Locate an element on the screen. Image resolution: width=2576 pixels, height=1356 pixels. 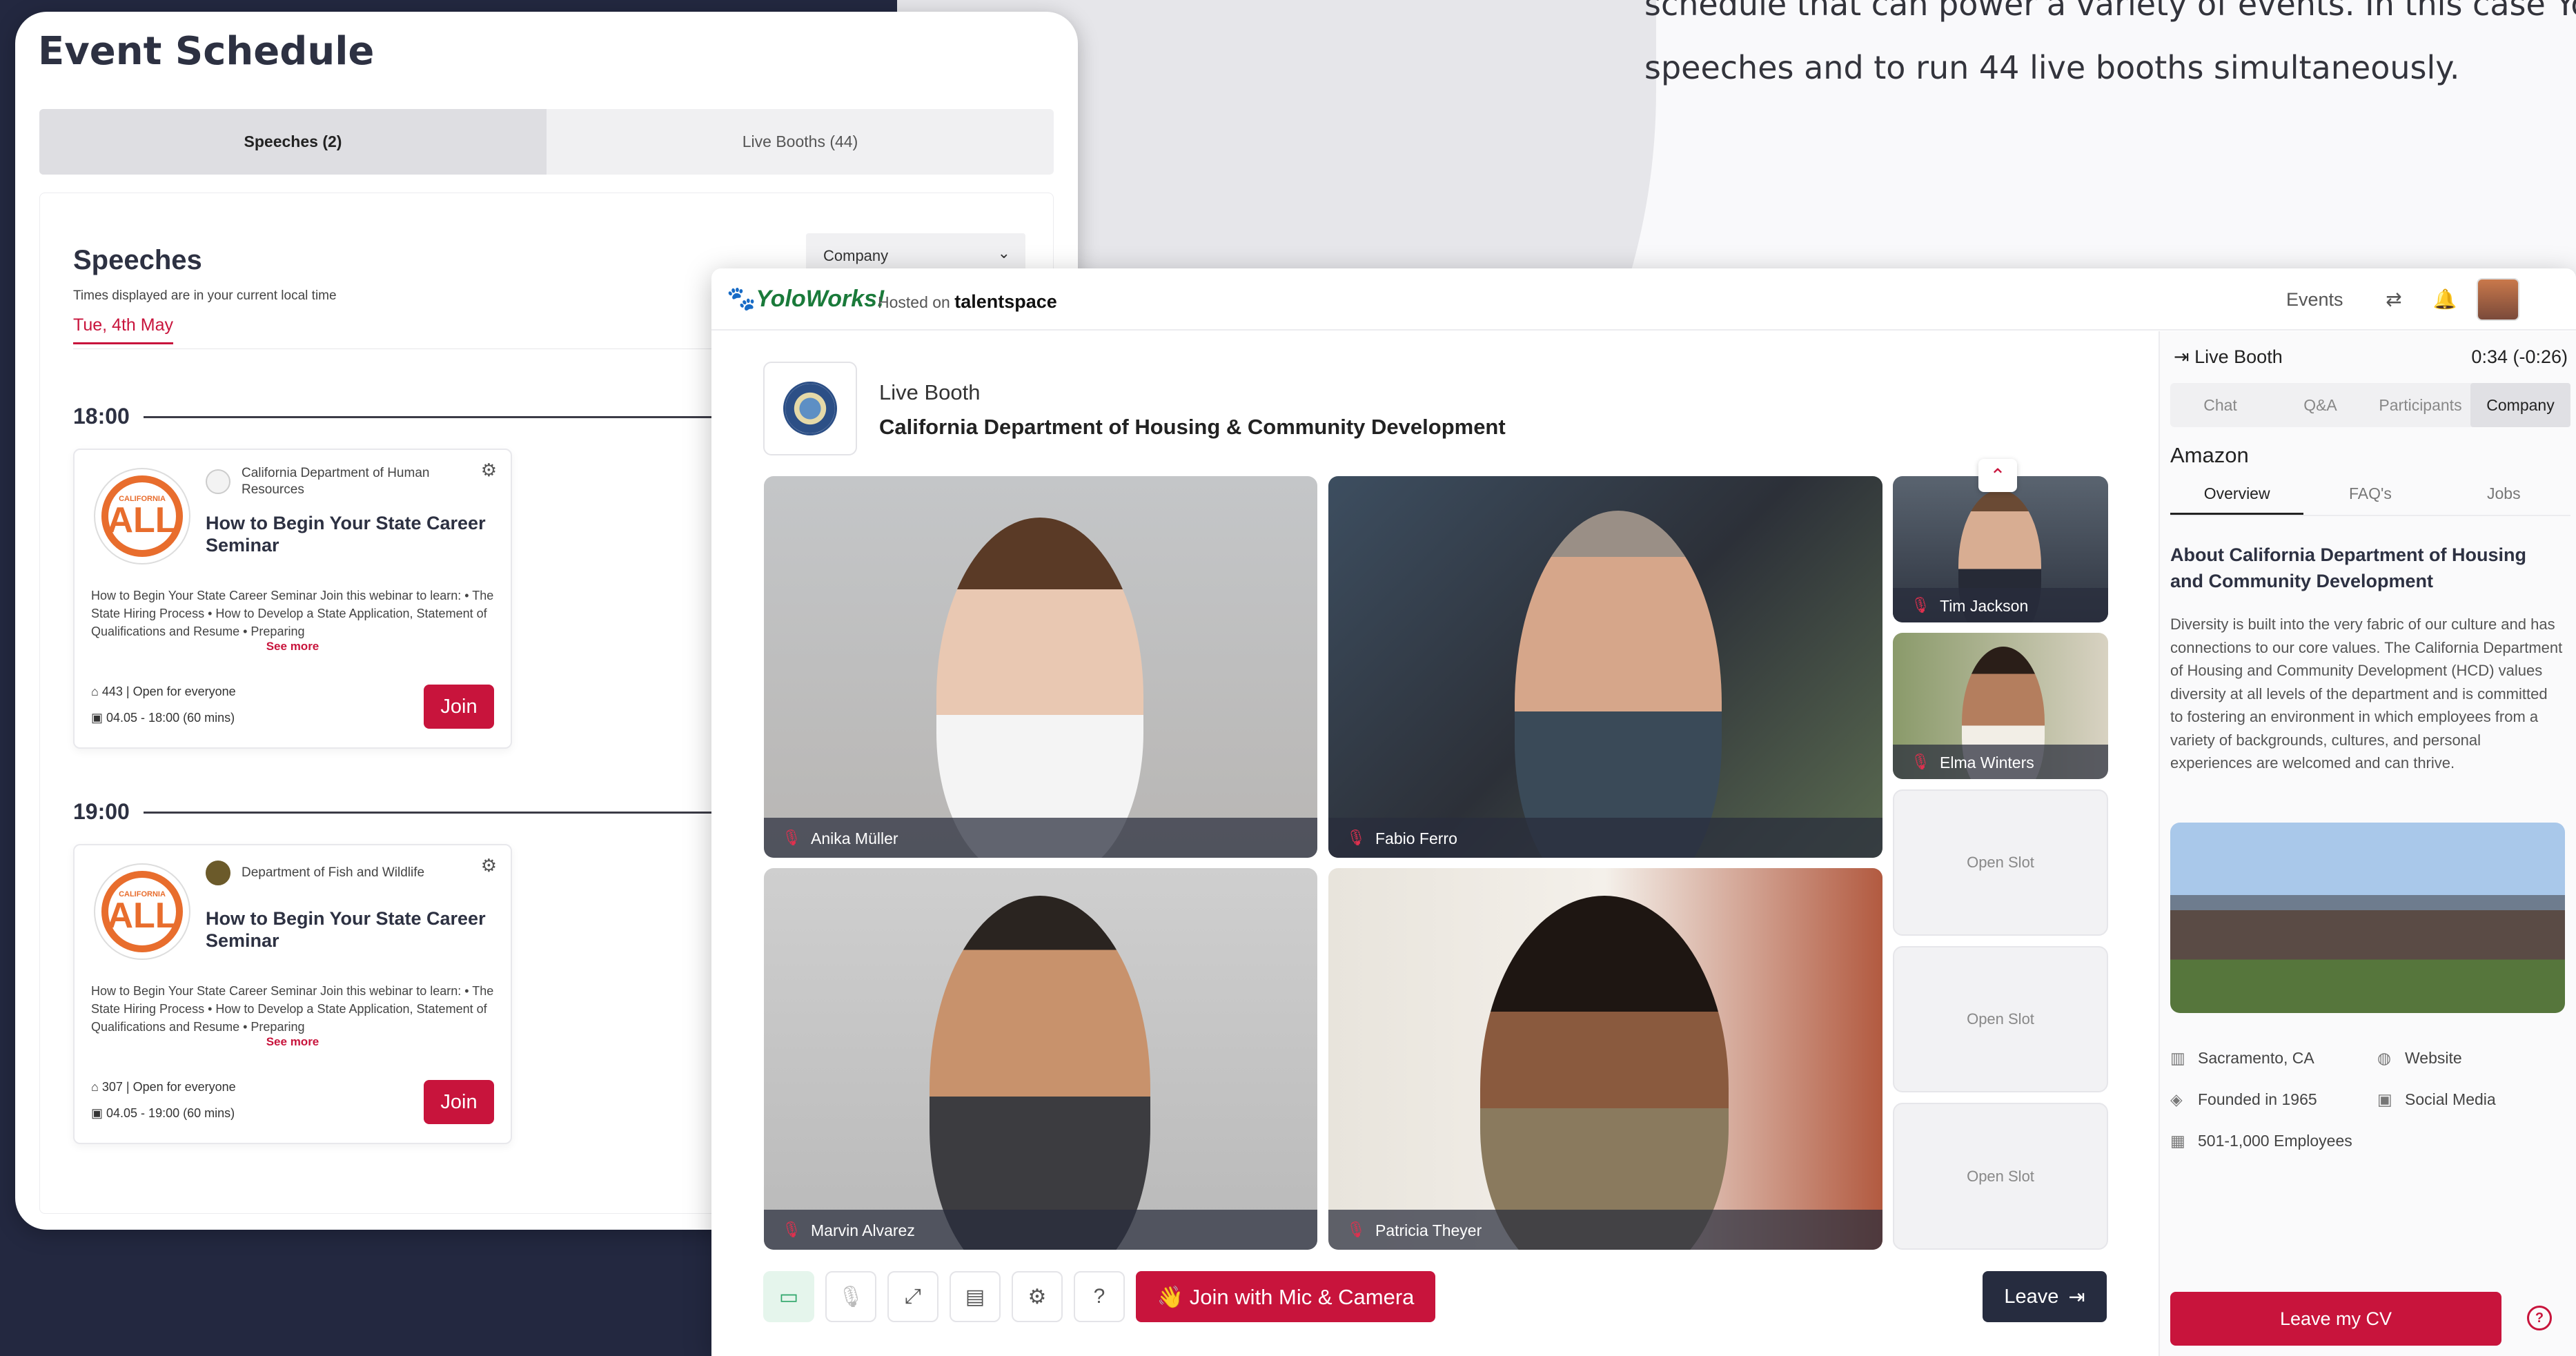
tab-participants: Participants is located at coordinates (2420, 405).